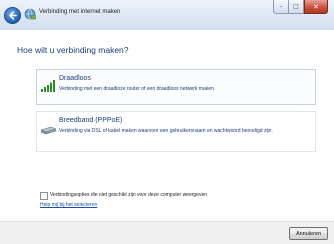 The height and width of the screenshot is (244, 334). I want to click on broadband-modem-icon, so click(48, 130).